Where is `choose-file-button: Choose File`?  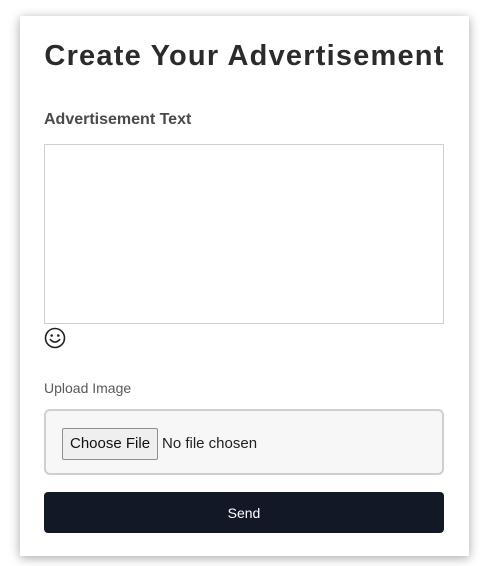 choose-file-button: Choose File is located at coordinates (110, 444).